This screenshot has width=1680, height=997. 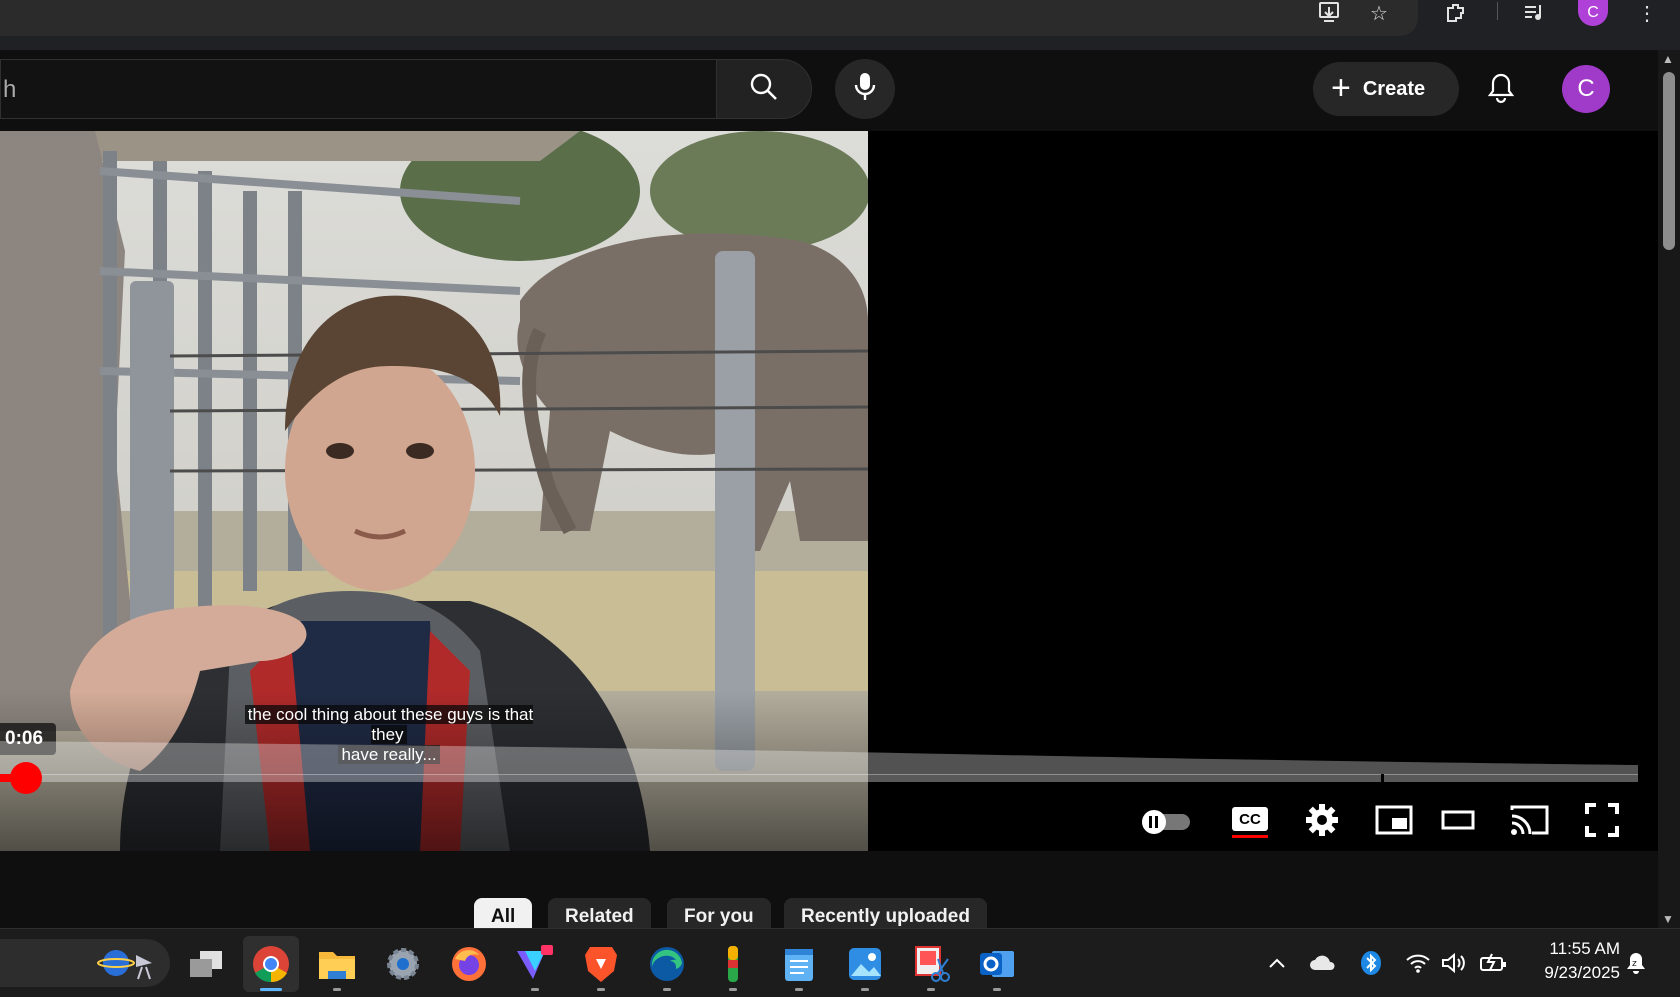 I want to click on progress-scrubber-handle, so click(x=26, y=778).